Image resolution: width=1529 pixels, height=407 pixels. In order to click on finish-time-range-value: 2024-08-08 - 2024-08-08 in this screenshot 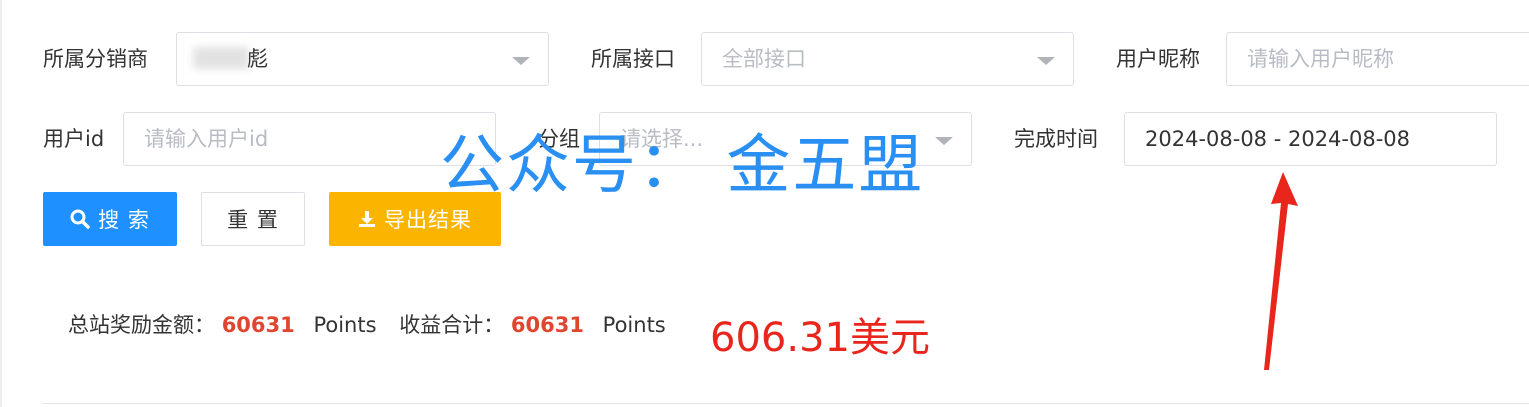, I will do `click(1278, 139)`.